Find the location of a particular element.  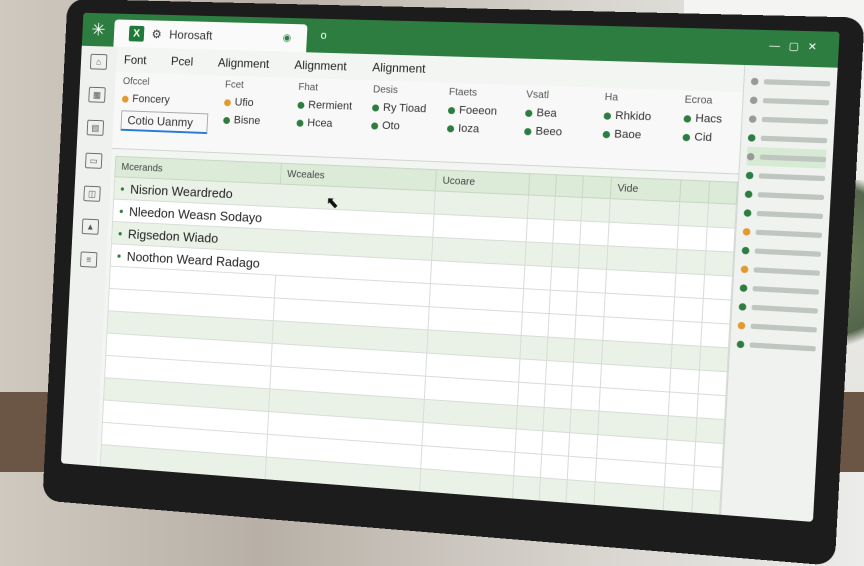

minimize-icon: — is located at coordinates (774, 47).